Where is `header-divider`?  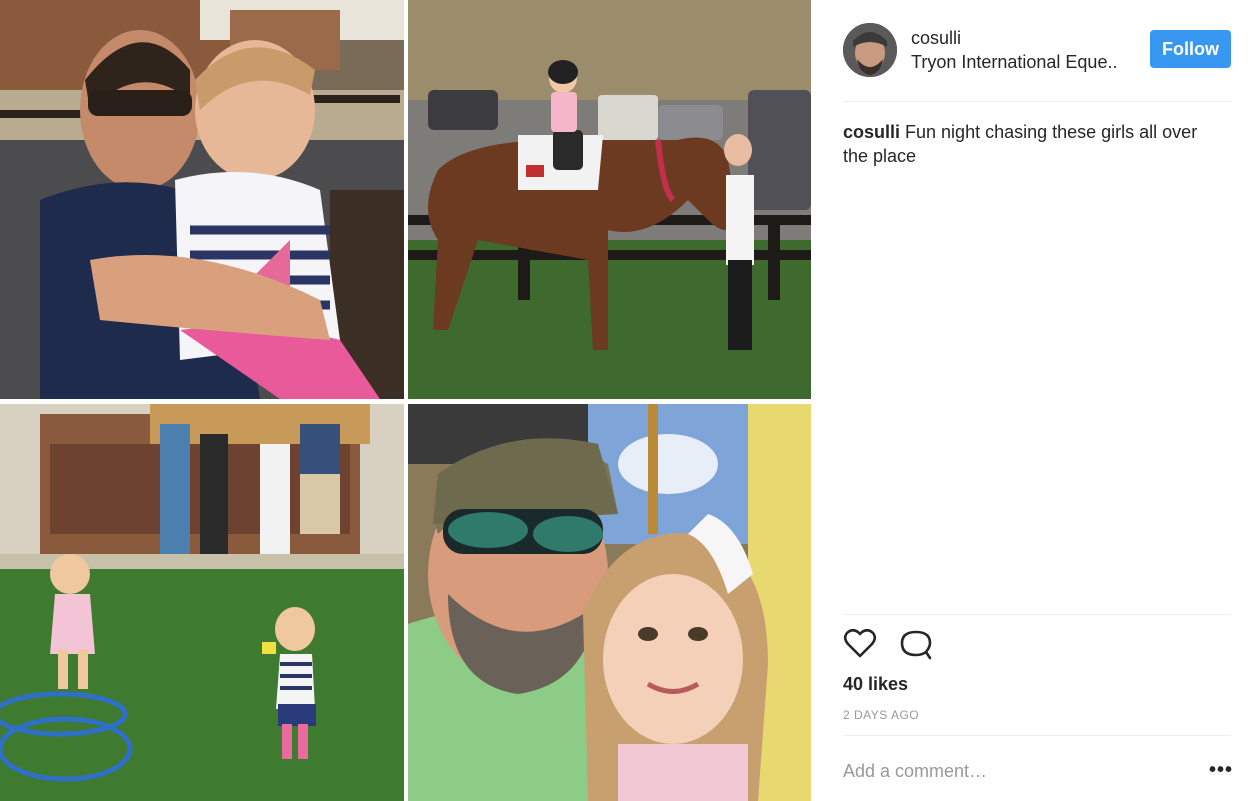 header-divider is located at coordinates (1037, 101).